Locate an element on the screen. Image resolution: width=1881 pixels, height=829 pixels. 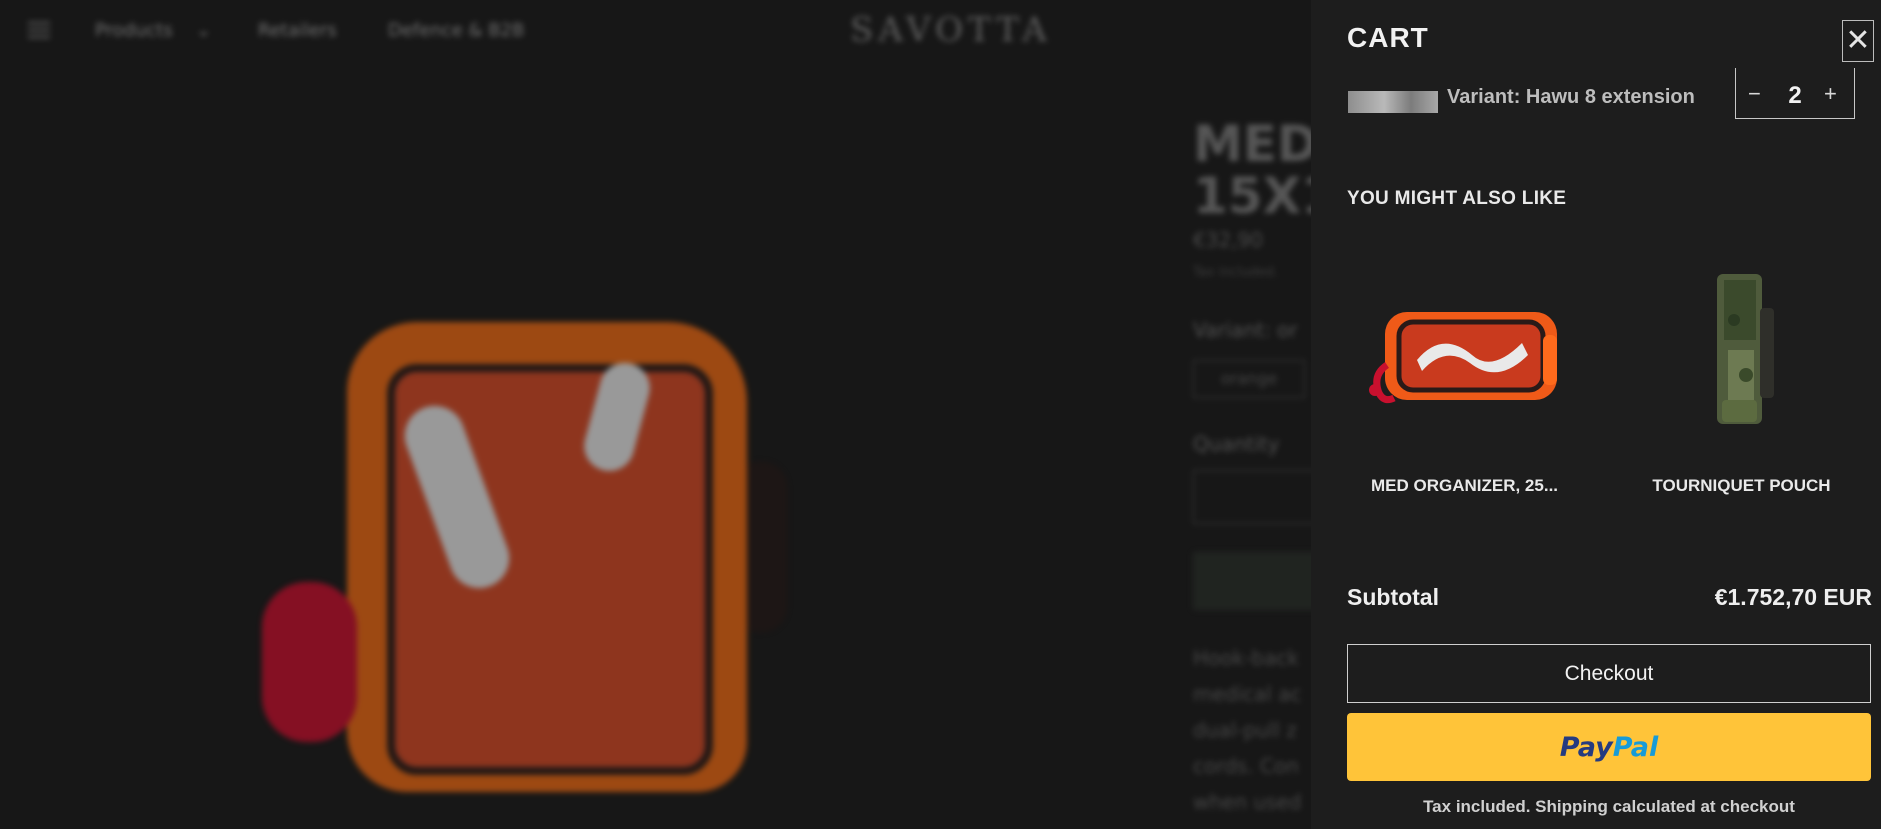
quantity-input: 2 is located at coordinates (1795, 96).